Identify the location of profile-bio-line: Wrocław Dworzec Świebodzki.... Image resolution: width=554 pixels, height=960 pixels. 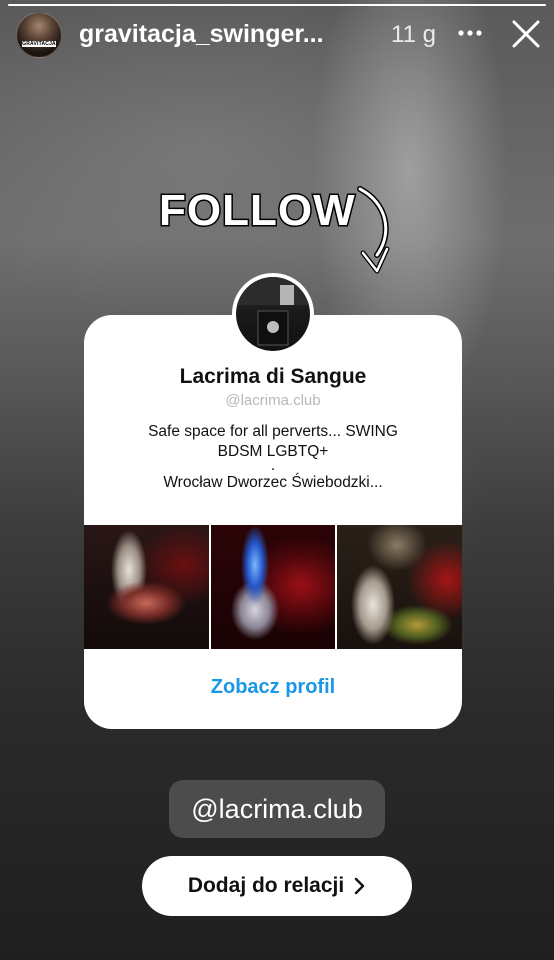
(273, 482).